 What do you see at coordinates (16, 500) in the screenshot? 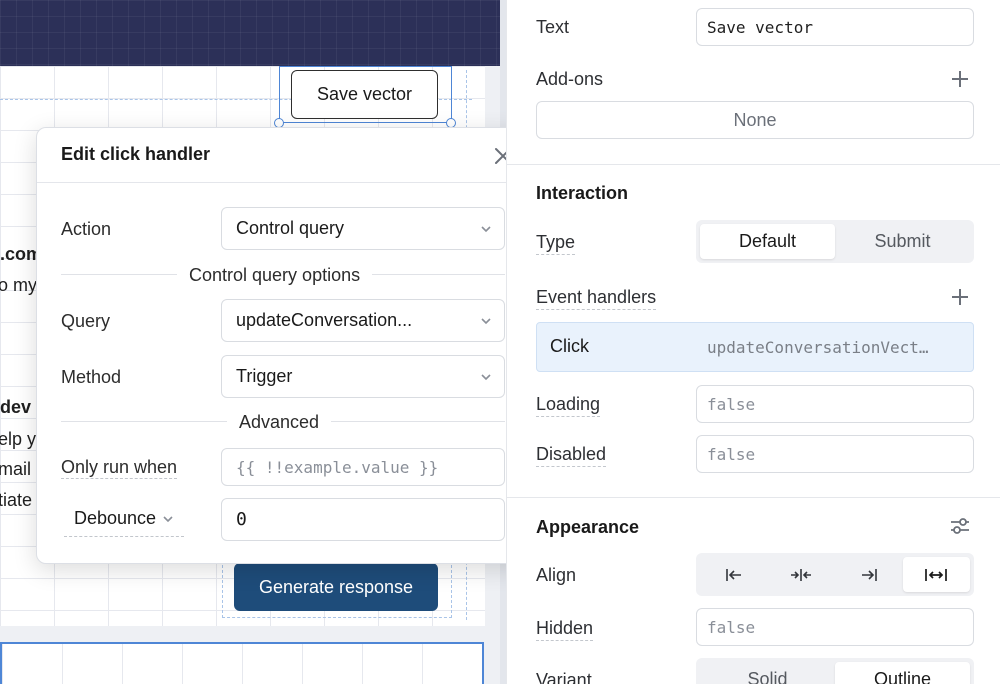
I see `canvas-text-fragment: tiate` at bounding box center [16, 500].